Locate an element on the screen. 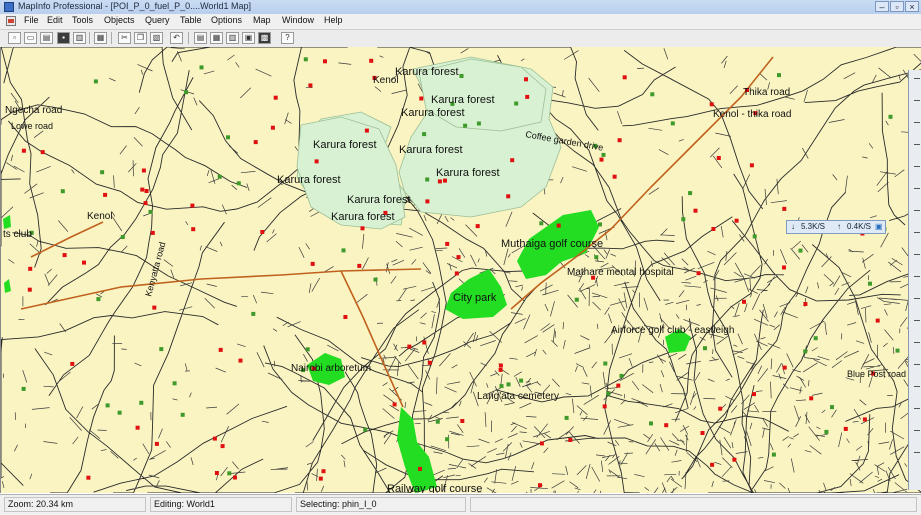 The height and width of the screenshot is (515, 921). print-button: ▦ is located at coordinates (100, 38).